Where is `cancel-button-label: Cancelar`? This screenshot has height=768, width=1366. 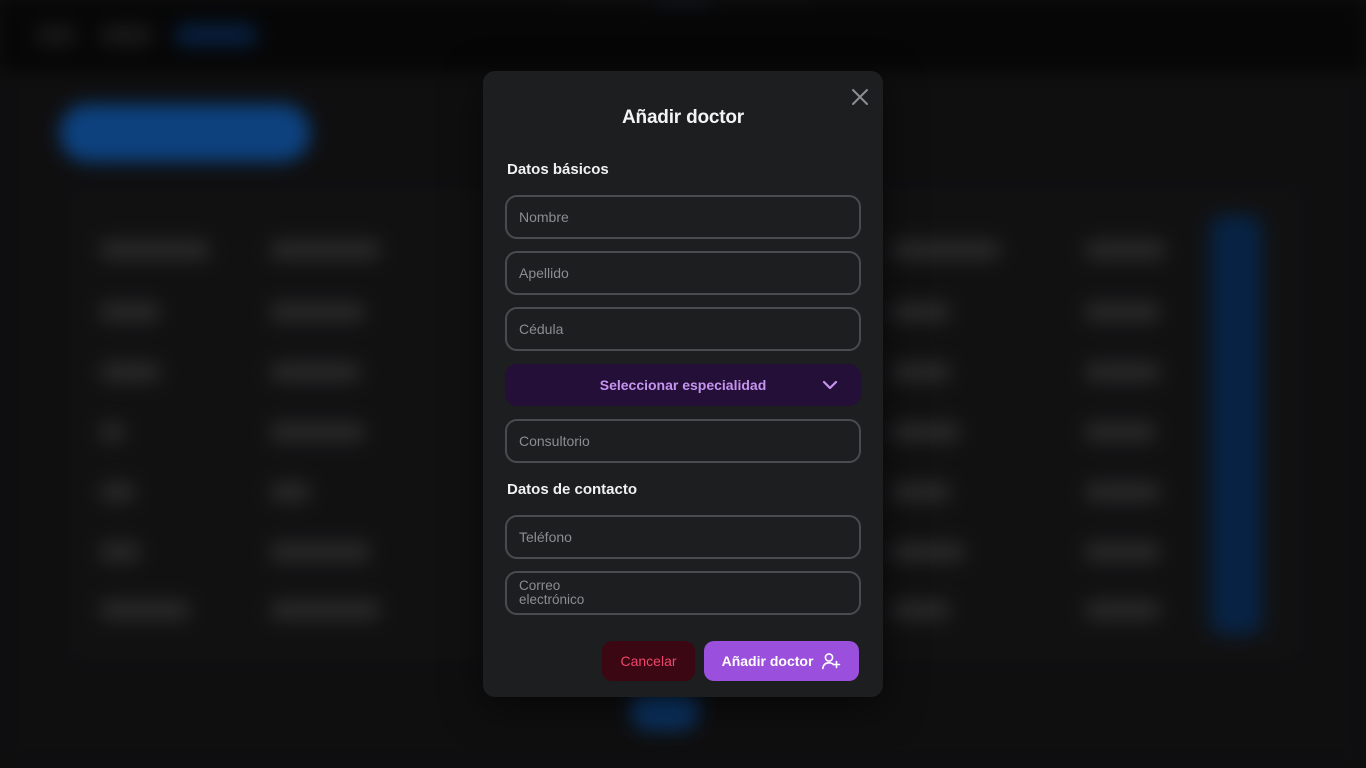
cancel-button-label: Cancelar is located at coordinates (648, 661).